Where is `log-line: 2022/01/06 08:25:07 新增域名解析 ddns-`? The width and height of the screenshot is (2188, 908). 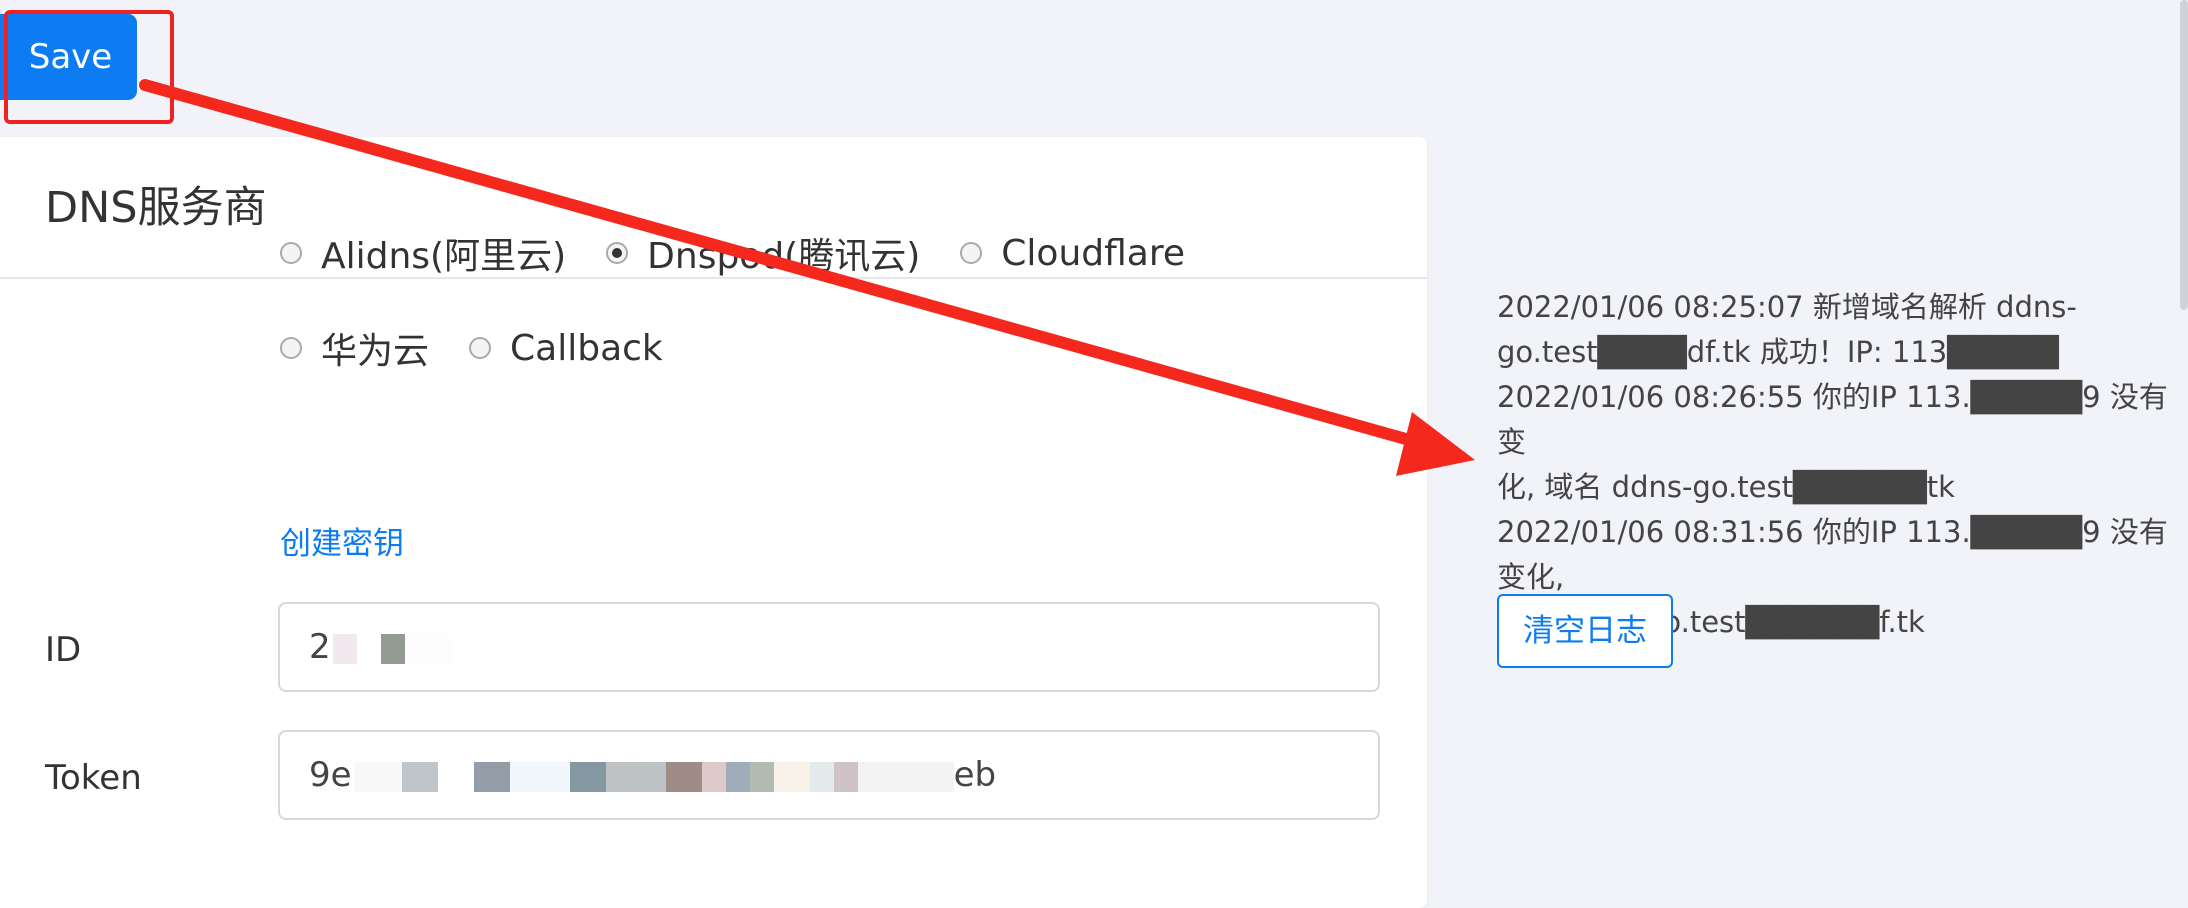 log-line: 2022/01/06 08:25:07 新增域名解析 ddns- is located at coordinates (1787, 307).